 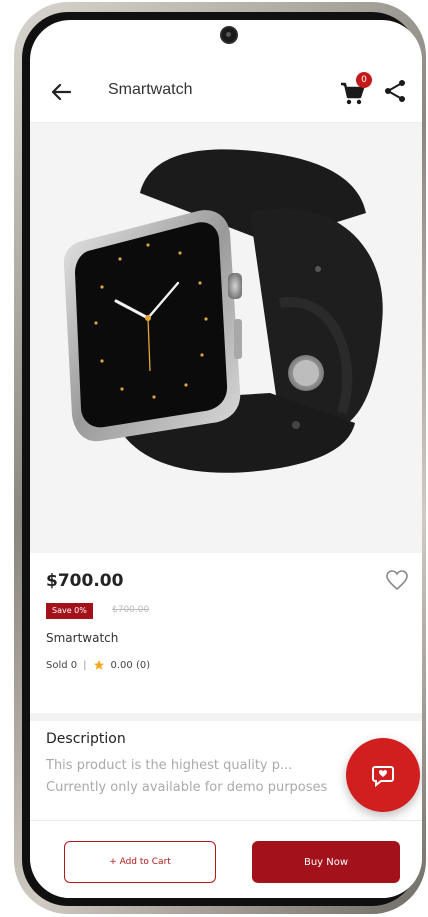 What do you see at coordinates (326, 862) in the screenshot?
I see `buy-now-button: Buy Now` at bounding box center [326, 862].